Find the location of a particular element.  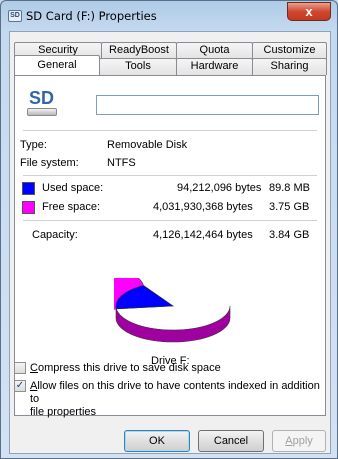

disk-usage-pie-chart is located at coordinates (172, 310).